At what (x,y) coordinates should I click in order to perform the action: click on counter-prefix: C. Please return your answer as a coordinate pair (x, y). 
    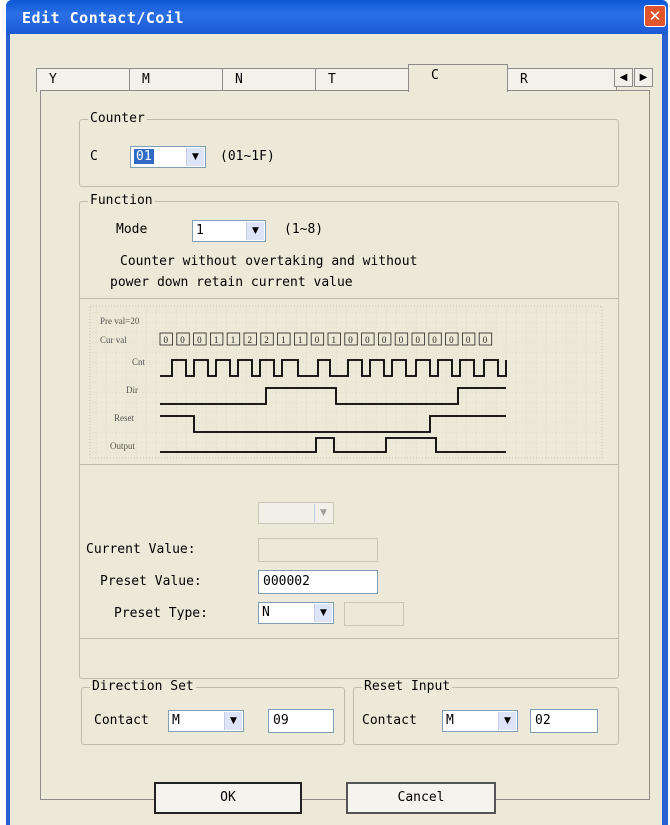
    Looking at the image, I should click on (94, 156).